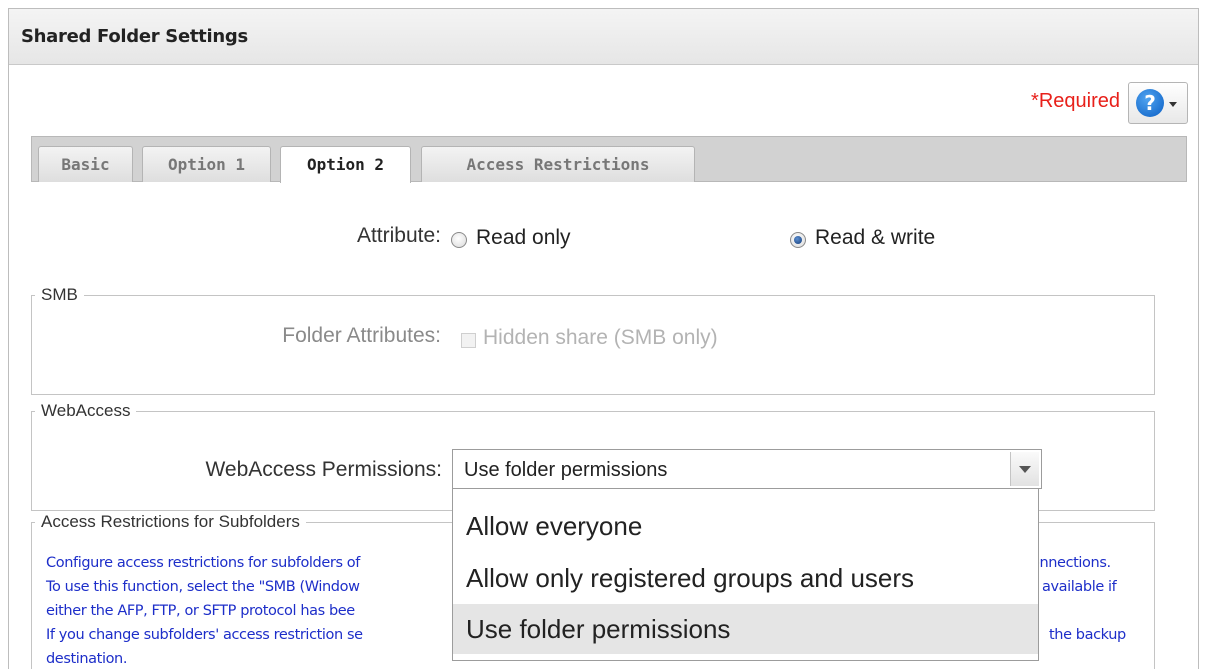 This screenshot has width=1207, height=669. What do you see at coordinates (603, 37) in the screenshot?
I see `panel-header: Shared Folder Settings` at bounding box center [603, 37].